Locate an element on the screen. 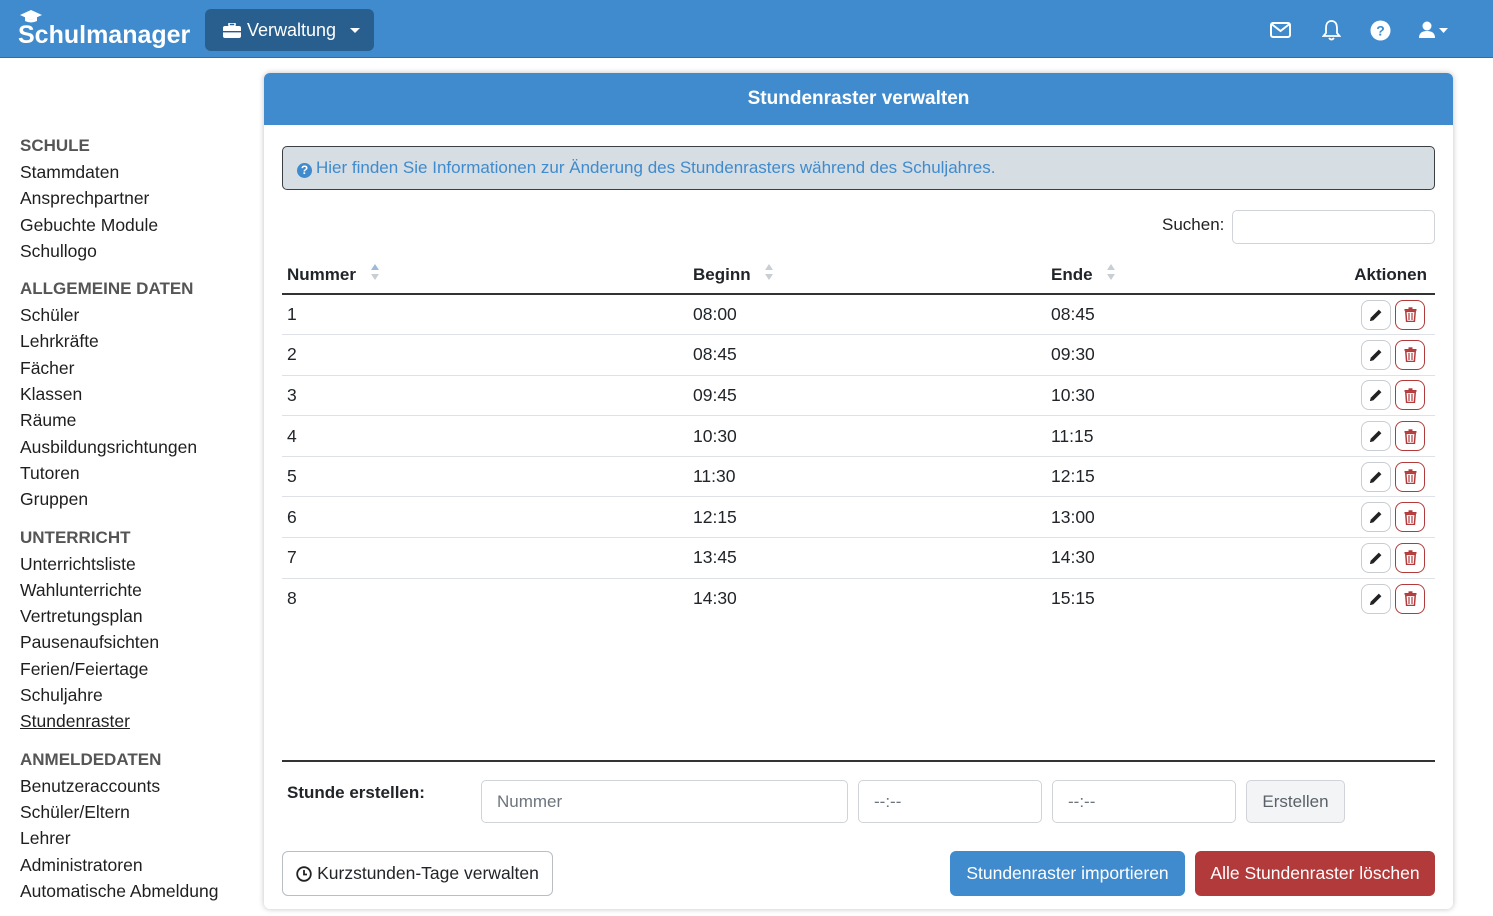 The height and width of the screenshot is (916, 1493). sidebar-item-gruppen: Gruppen is located at coordinates (137, 499).